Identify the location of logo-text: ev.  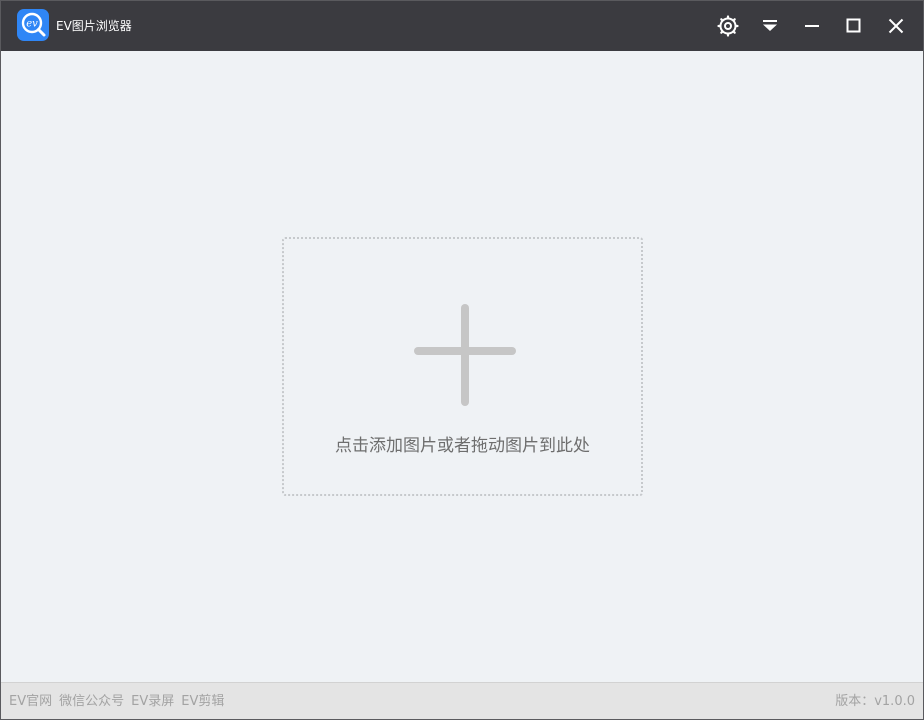
(32, 24).